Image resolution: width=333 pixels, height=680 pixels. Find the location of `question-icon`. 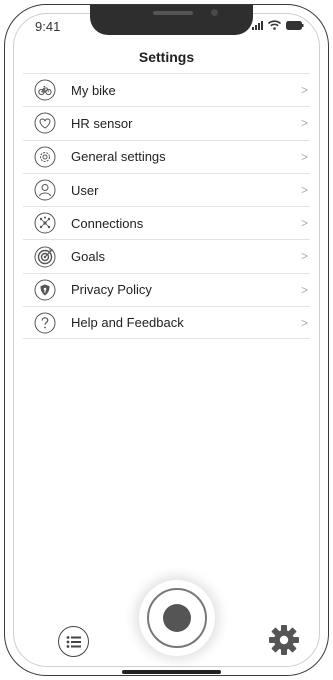

question-icon is located at coordinates (45, 323).